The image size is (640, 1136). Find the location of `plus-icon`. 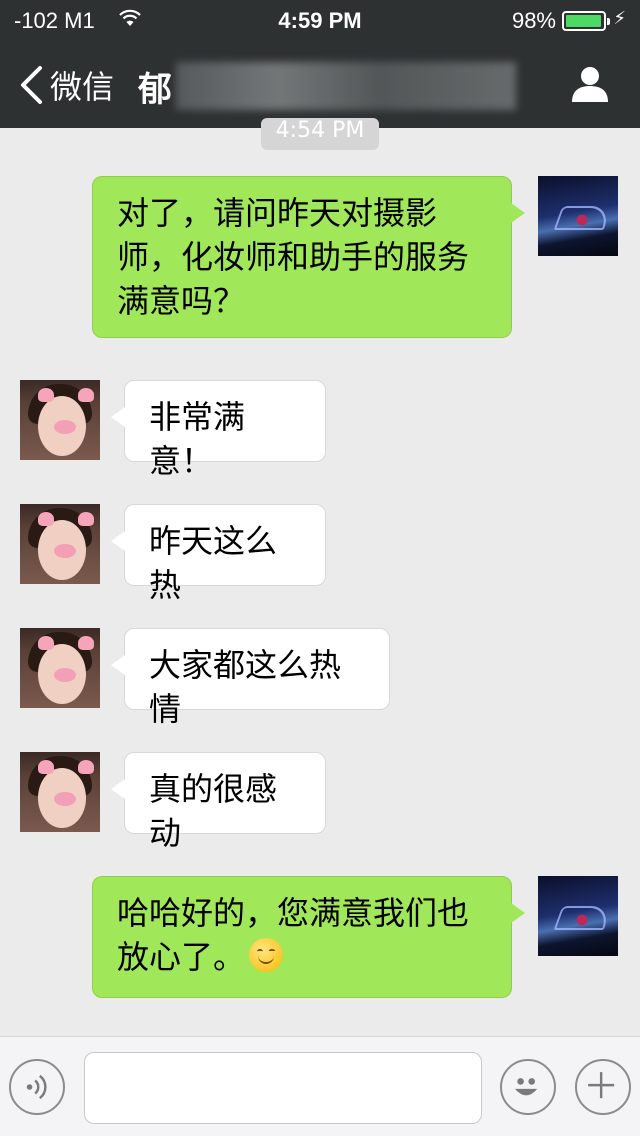

plus-icon is located at coordinates (601, 1085).